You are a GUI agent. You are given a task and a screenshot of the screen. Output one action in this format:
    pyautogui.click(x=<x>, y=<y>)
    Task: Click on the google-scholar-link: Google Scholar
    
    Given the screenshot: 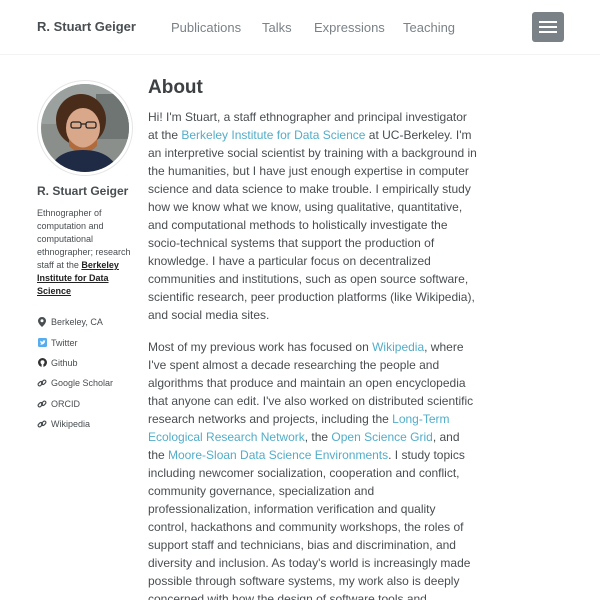 What is the action you would take?
    pyautogui.click(x=87, y=383)
    